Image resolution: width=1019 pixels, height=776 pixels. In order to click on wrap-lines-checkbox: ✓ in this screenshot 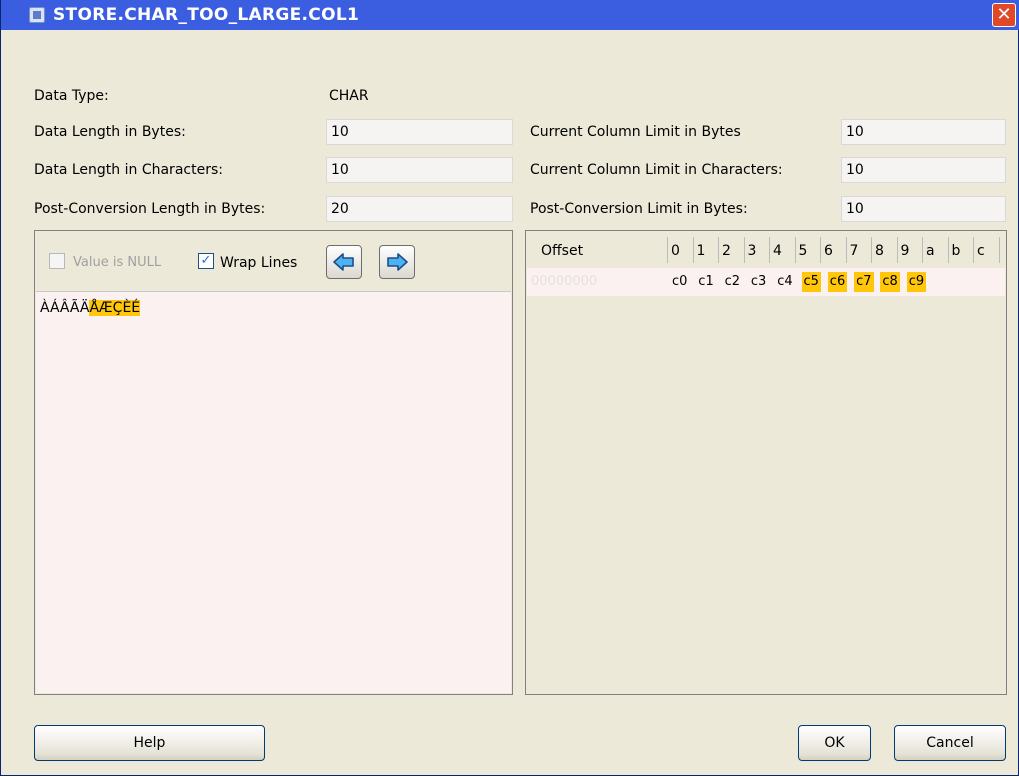, I will do `click(206, 261)`.